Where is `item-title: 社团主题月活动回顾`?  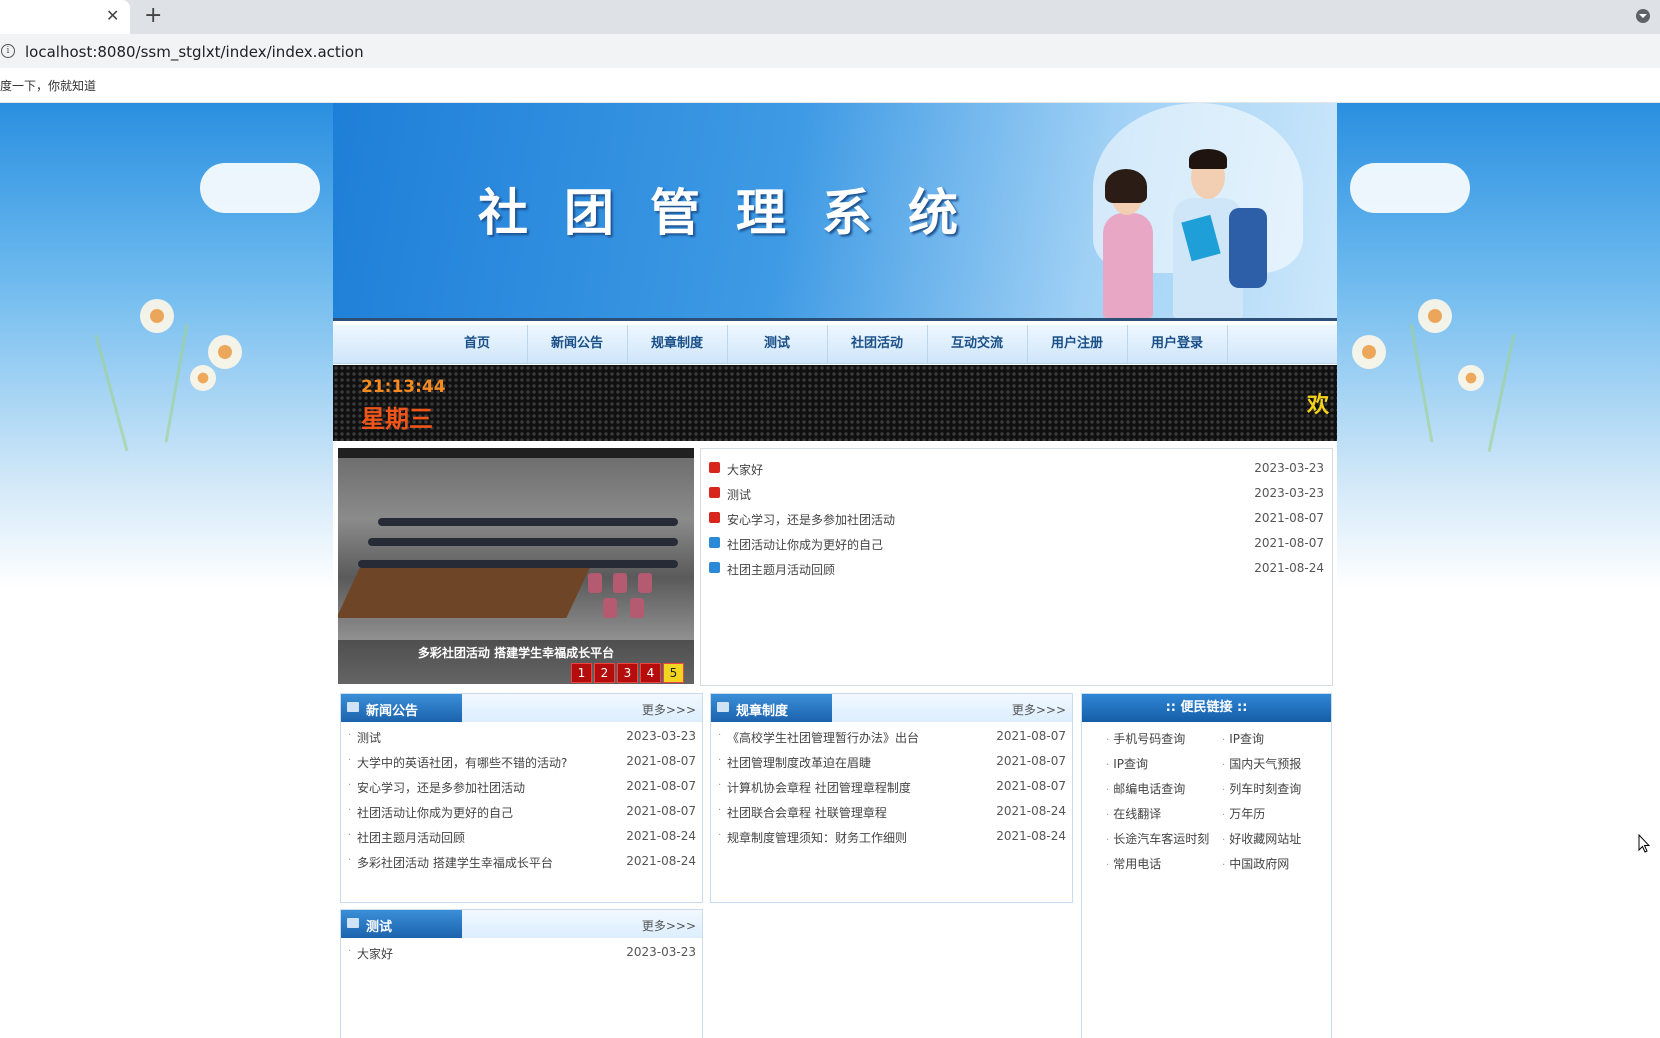
item-title: 社团主题月活动回顾 is located at coordinates (411, 837).